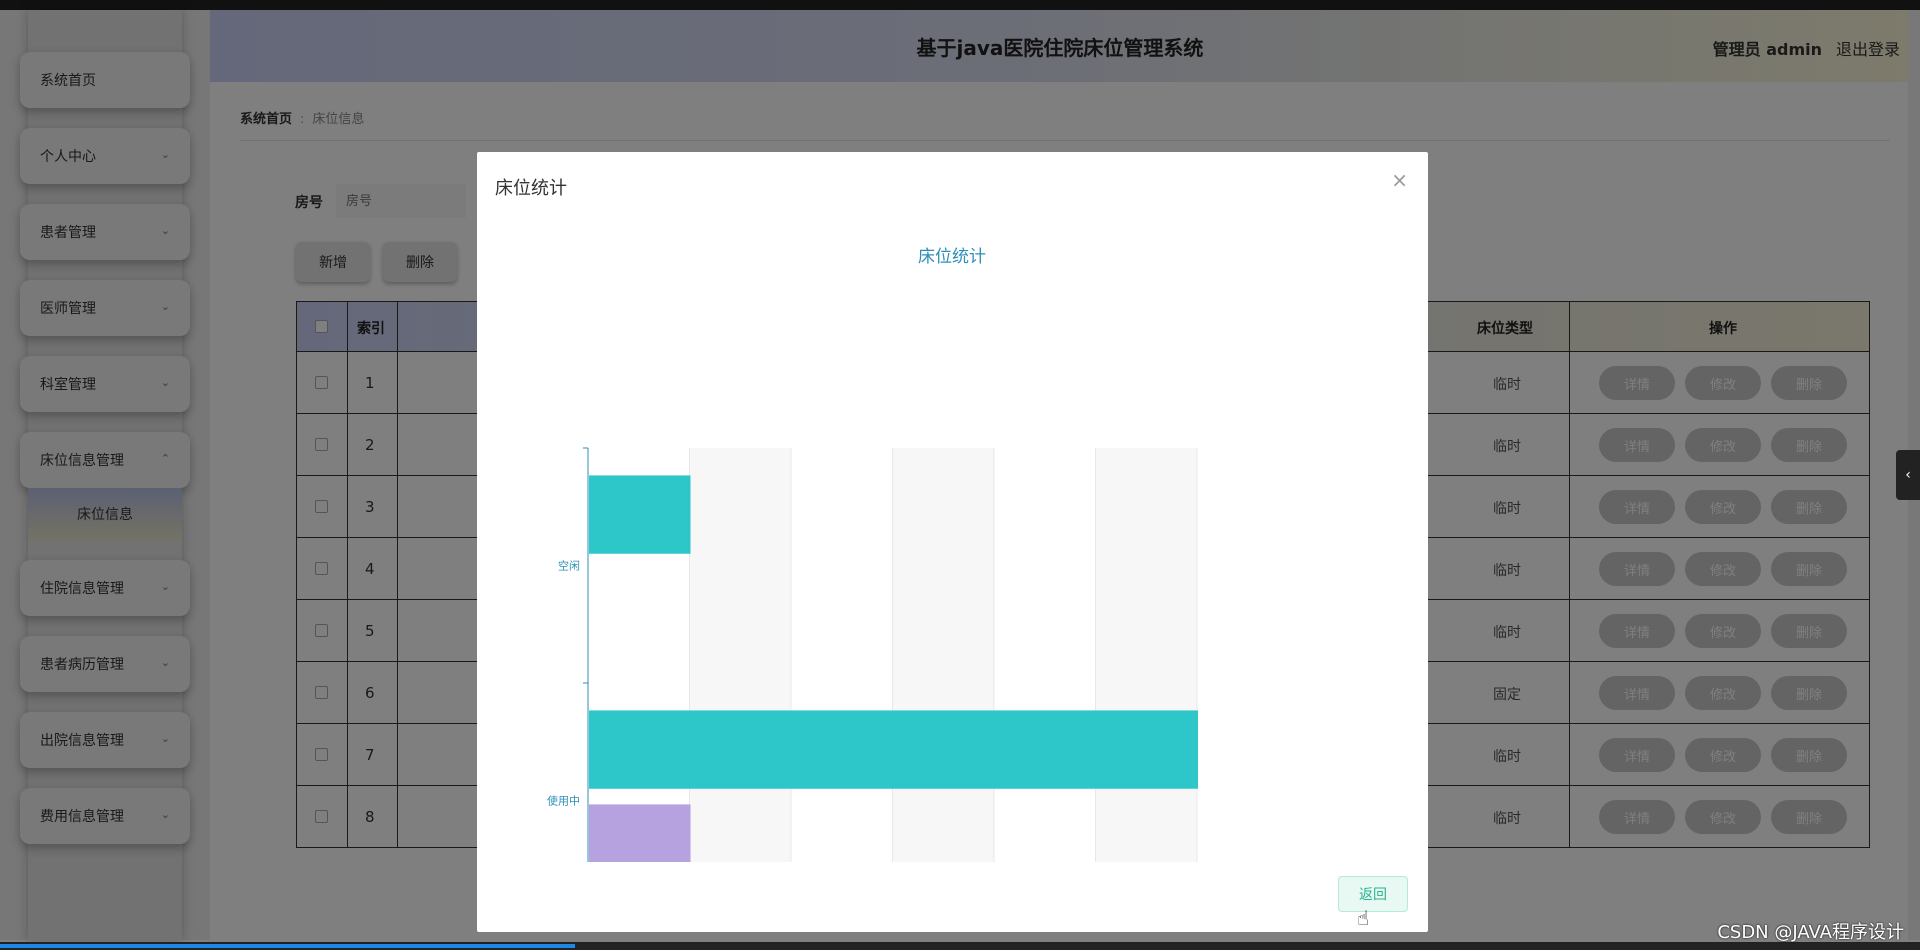 This screenshot has height=950, width=1920. Describe the element at coordinates (1908, 475) in the screenshot. I see `chevron-left-icon: ‹` at that location.